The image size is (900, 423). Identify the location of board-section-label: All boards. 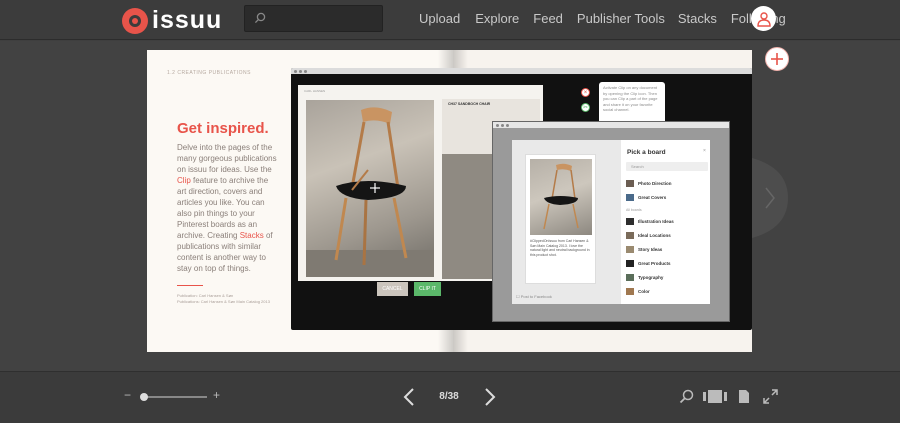
(634, 210).